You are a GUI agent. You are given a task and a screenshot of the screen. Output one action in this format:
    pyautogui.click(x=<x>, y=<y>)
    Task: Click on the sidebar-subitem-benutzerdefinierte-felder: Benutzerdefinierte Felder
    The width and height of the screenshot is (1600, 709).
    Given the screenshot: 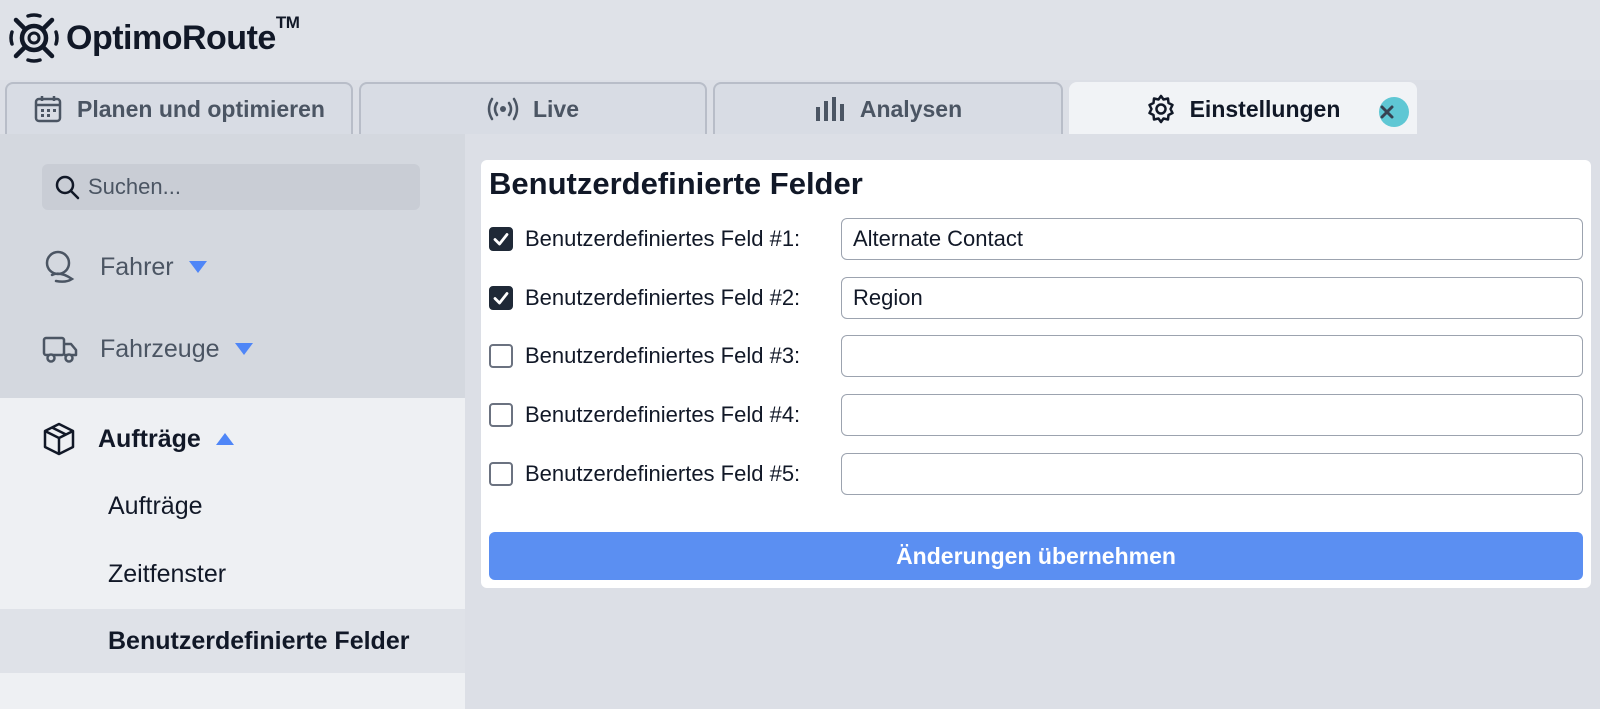 What is the action you would take?
    pyautogui.click(x=232, y=641)
    